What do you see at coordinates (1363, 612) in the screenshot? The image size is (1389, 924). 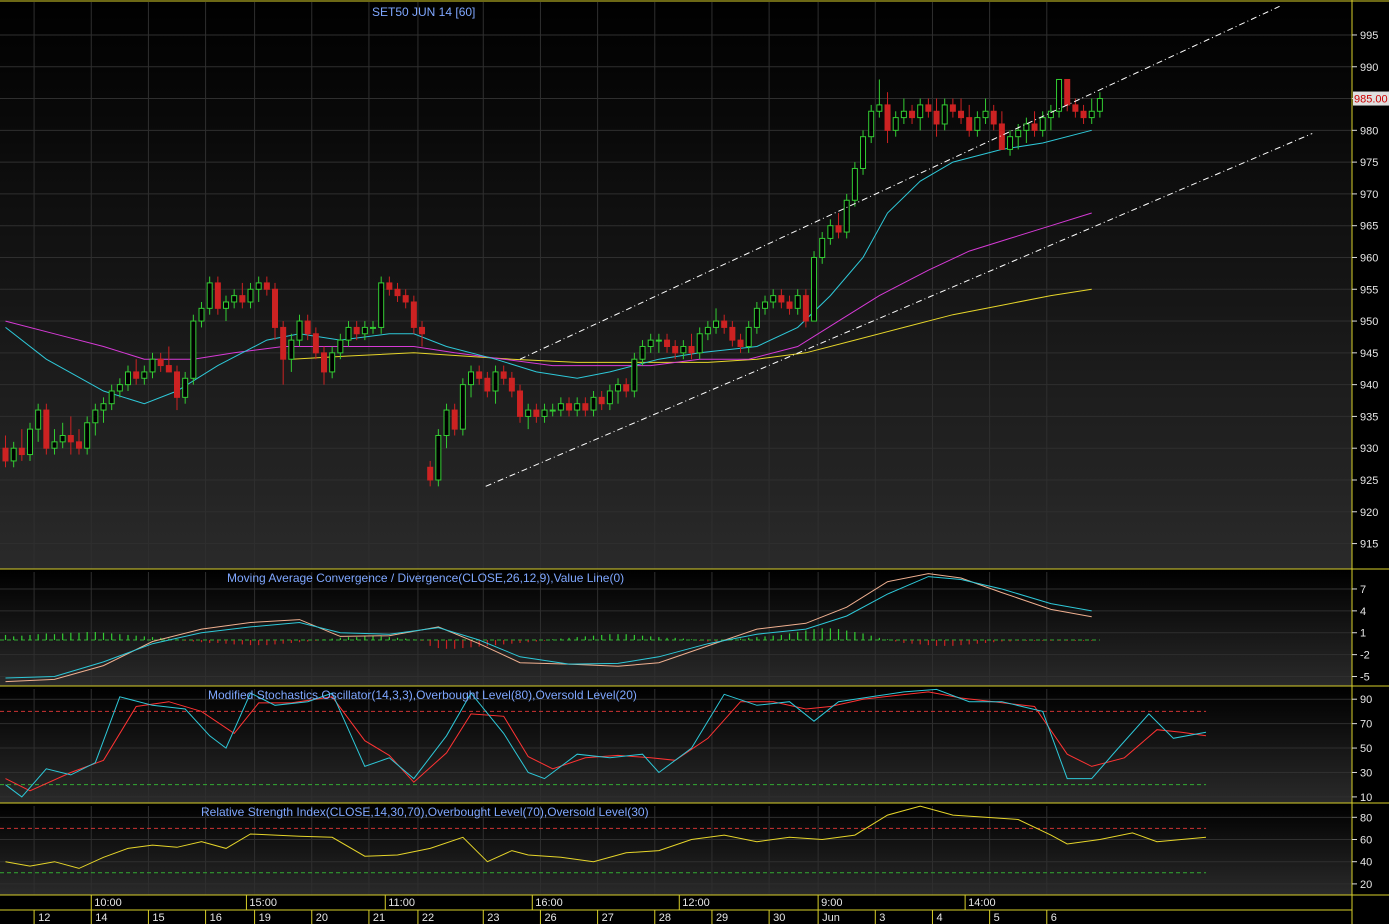 I see `macd-axis-tick-label: 4` at bounding box center [1363, 612].